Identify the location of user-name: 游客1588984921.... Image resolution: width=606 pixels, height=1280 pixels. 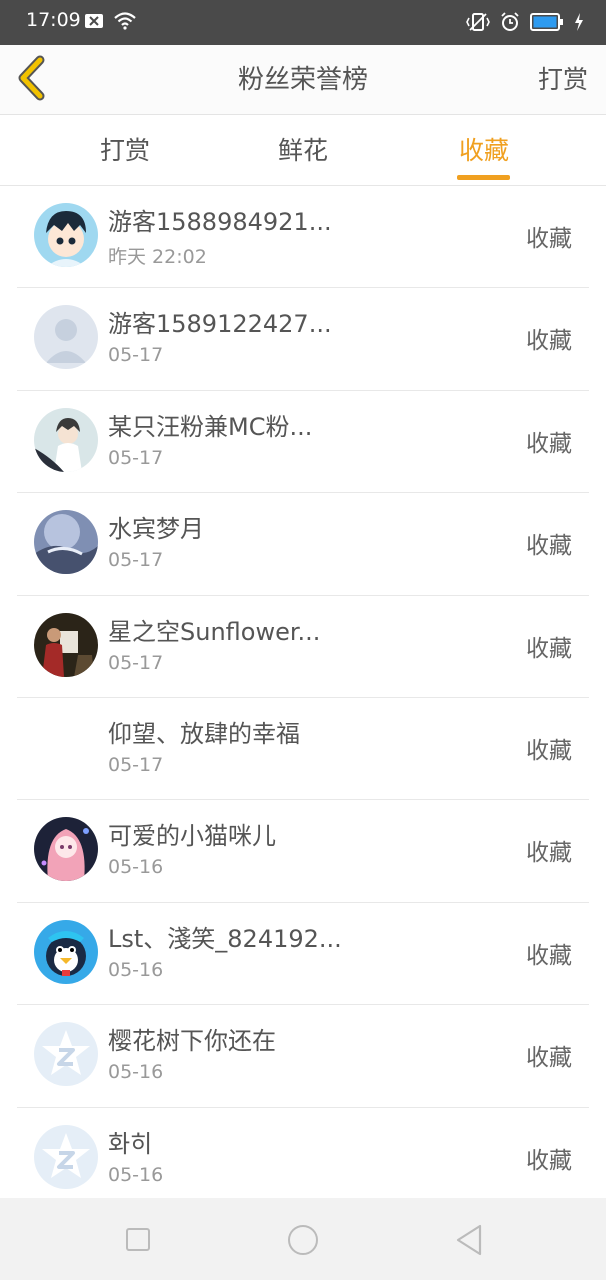
(220, 222).